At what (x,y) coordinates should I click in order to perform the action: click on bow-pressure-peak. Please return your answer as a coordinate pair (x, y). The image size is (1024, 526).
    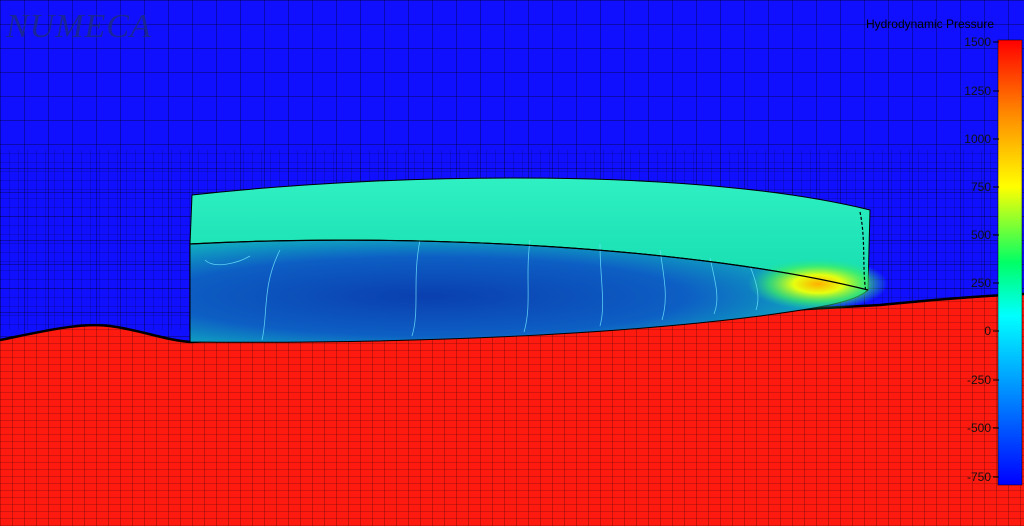
    Looking at the image, I should click on (818, 284).